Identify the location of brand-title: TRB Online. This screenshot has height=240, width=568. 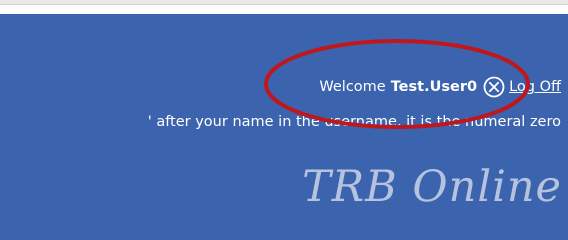
(432, 187).